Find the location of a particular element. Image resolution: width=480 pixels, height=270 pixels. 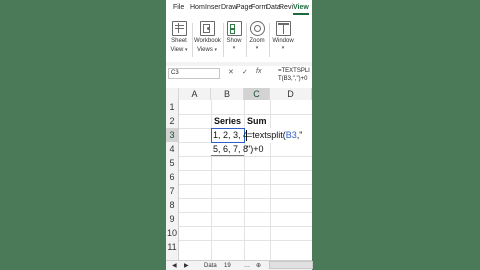

cancel-icon: ✕ is located at coordinates (231, 72).